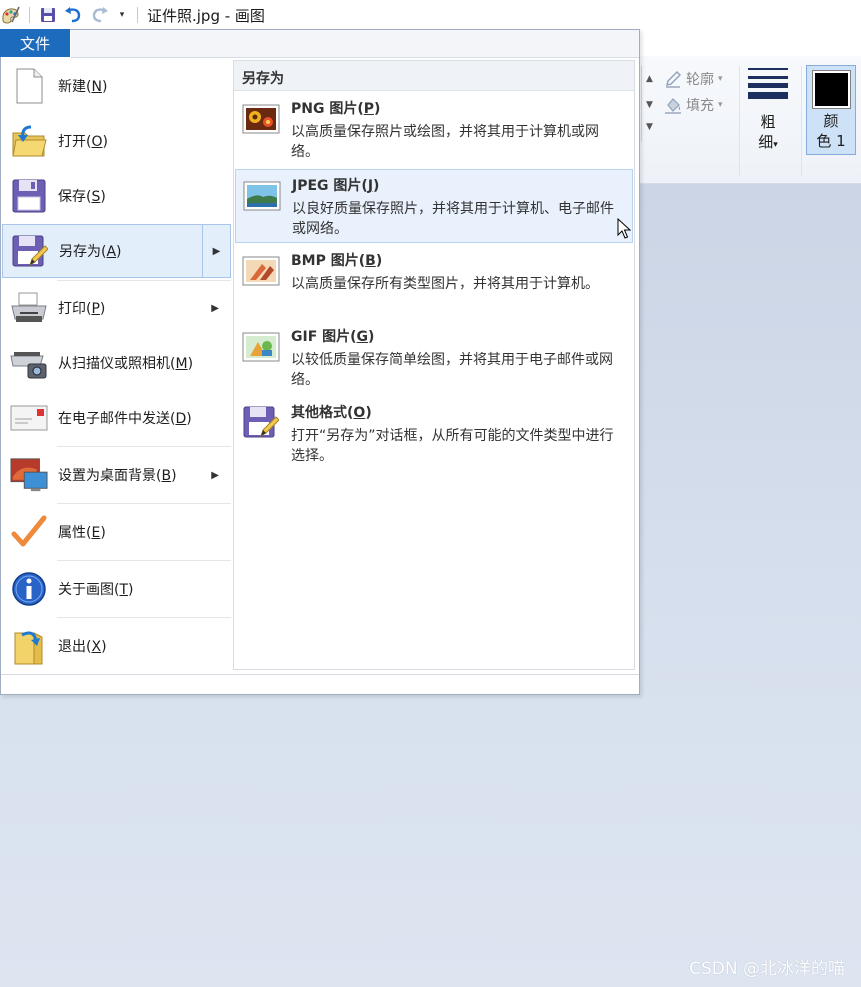 The height and width of the screenshot is (987, 861). Describe the element at coordinates (72, 533) in the screenshot. I see `menu-item-label: 属性` at that location.